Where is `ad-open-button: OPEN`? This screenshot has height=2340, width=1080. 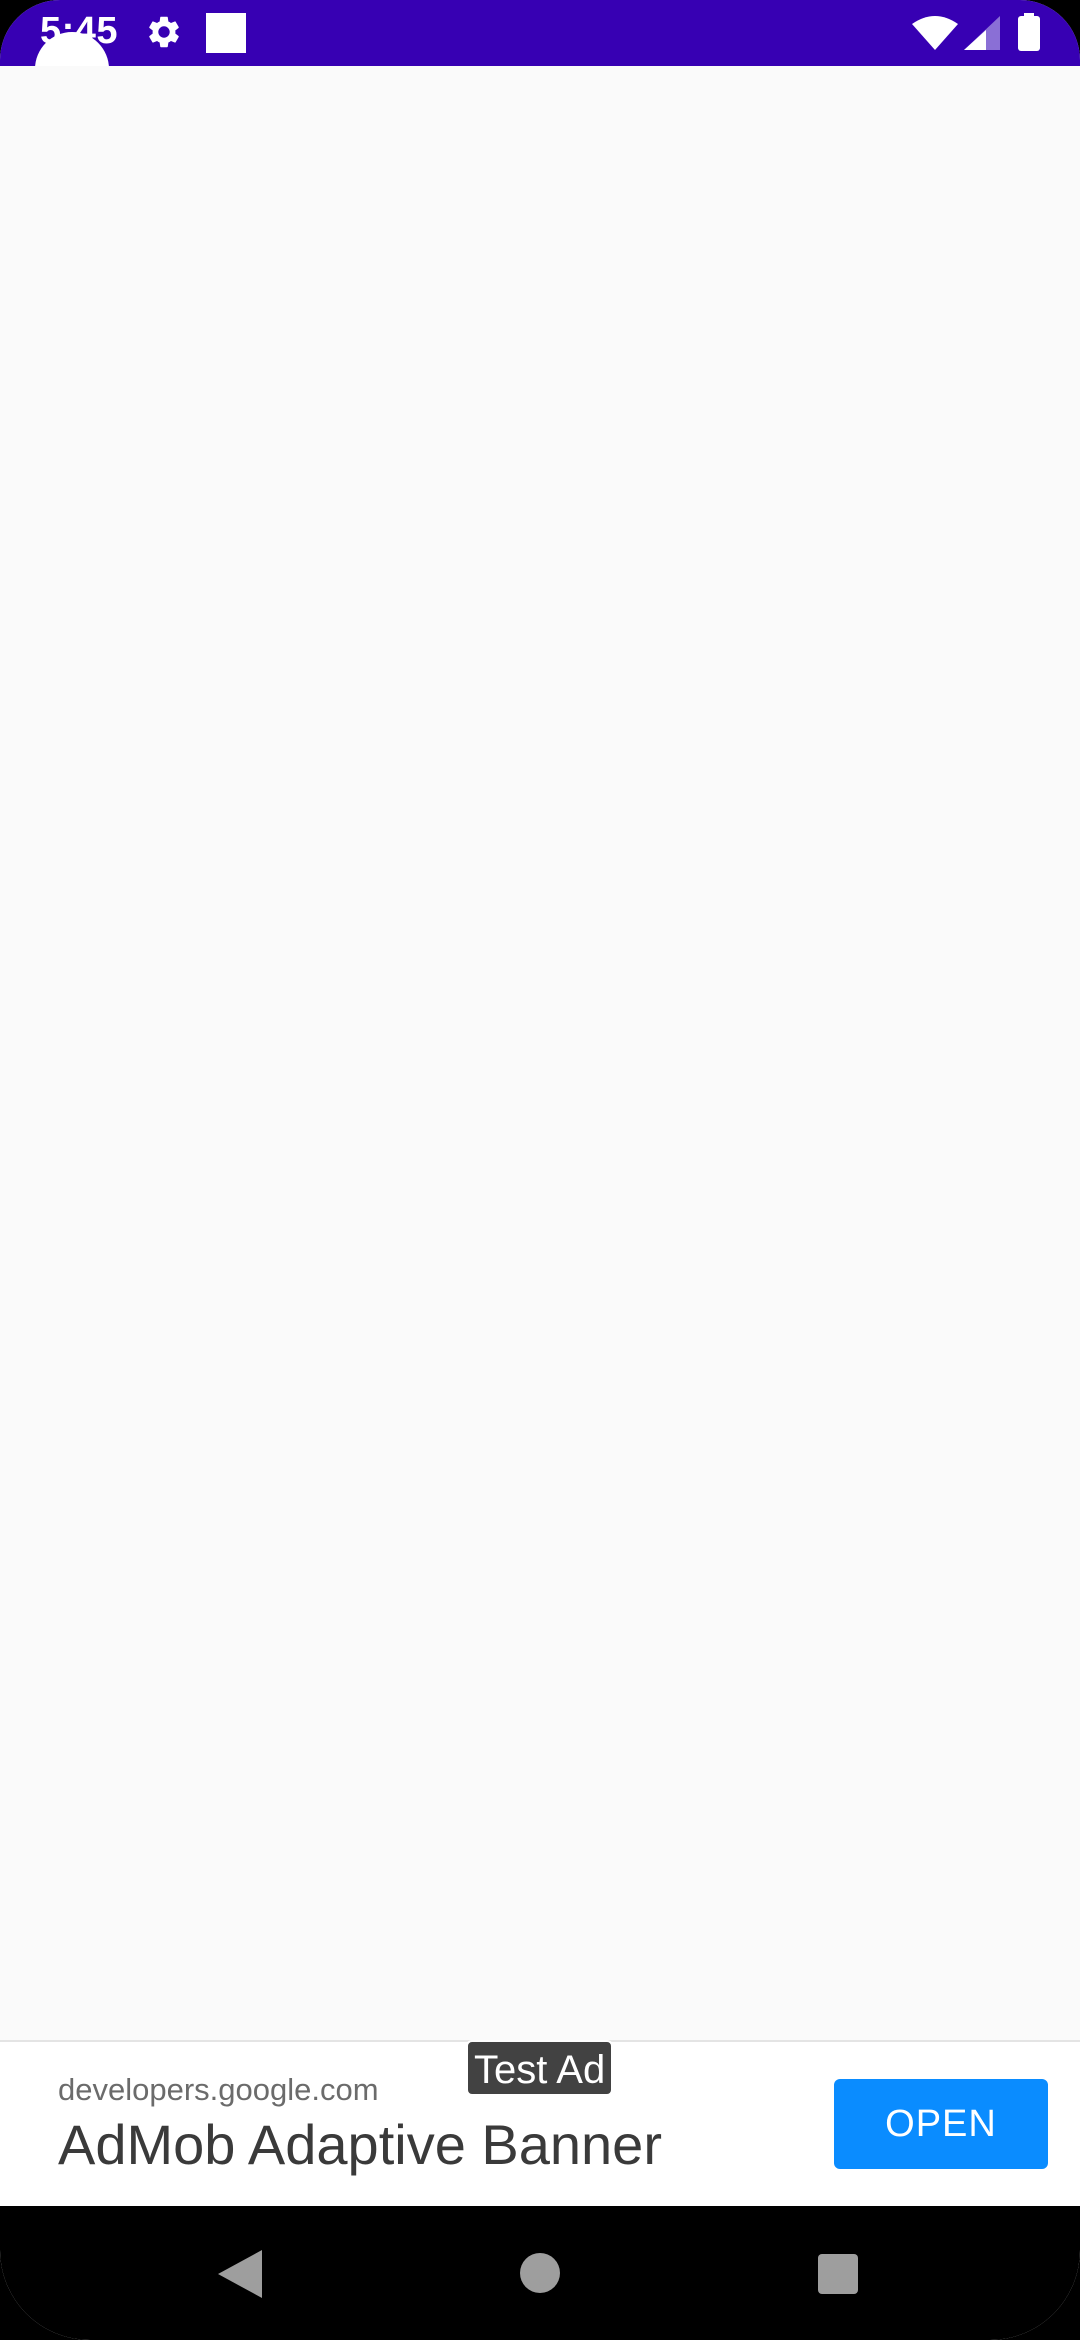 ad-open-button: OPEN is located at coordinates (941, 2124).